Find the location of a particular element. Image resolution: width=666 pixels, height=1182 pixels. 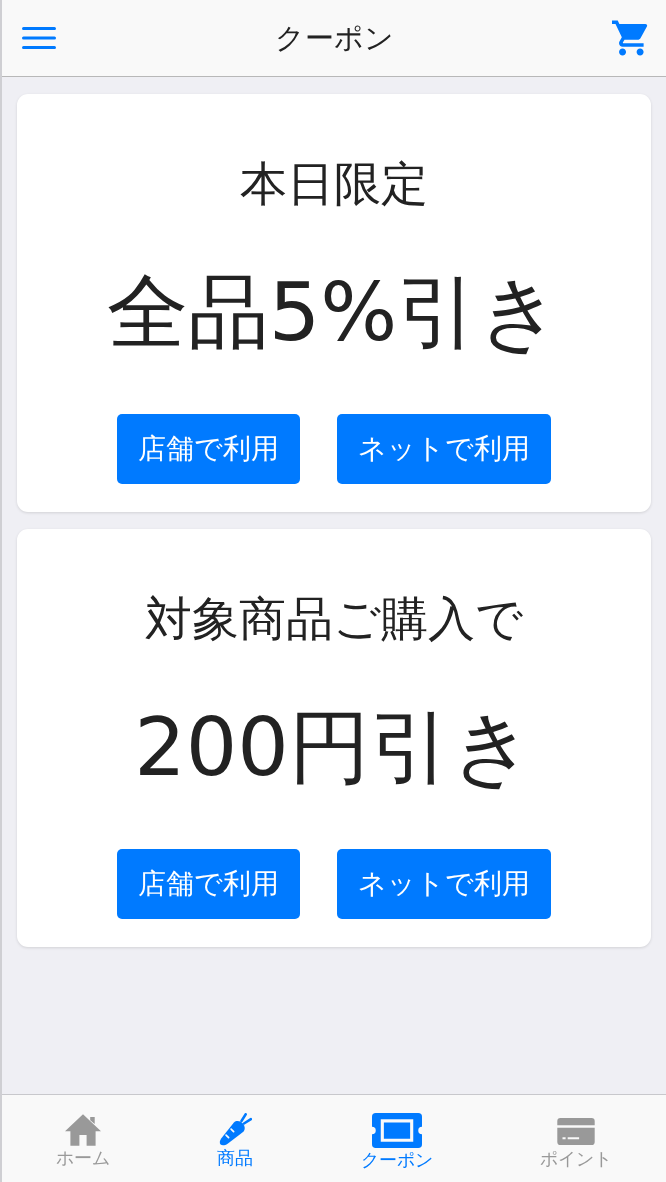

tab: クーポン is located at coordinates (396, 1141).